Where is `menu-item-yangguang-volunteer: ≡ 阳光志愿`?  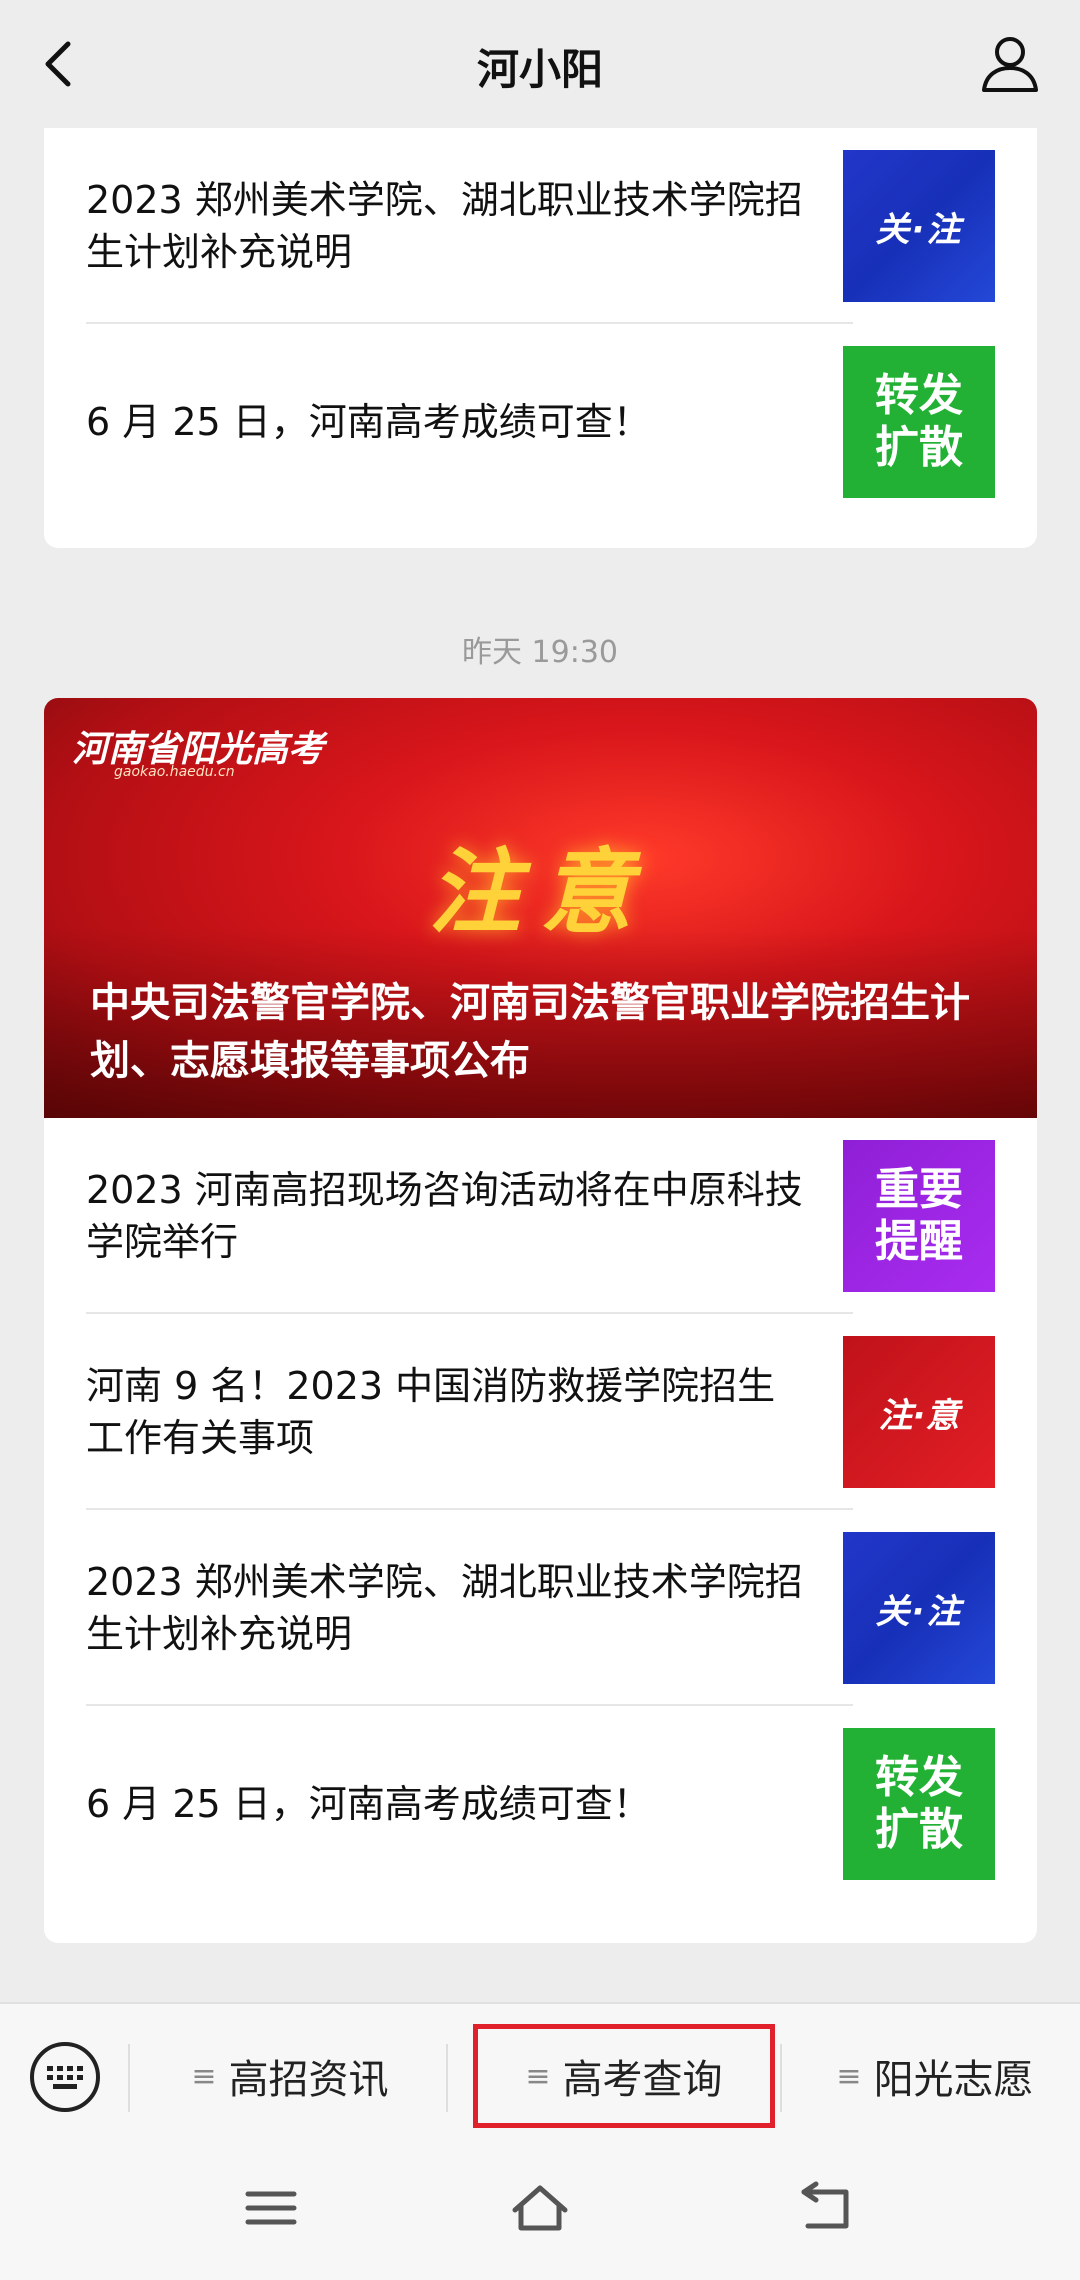 menu-item-yangguang-volunteer: ≡ 阳光志愿 is located at coordinates (935, 2076).